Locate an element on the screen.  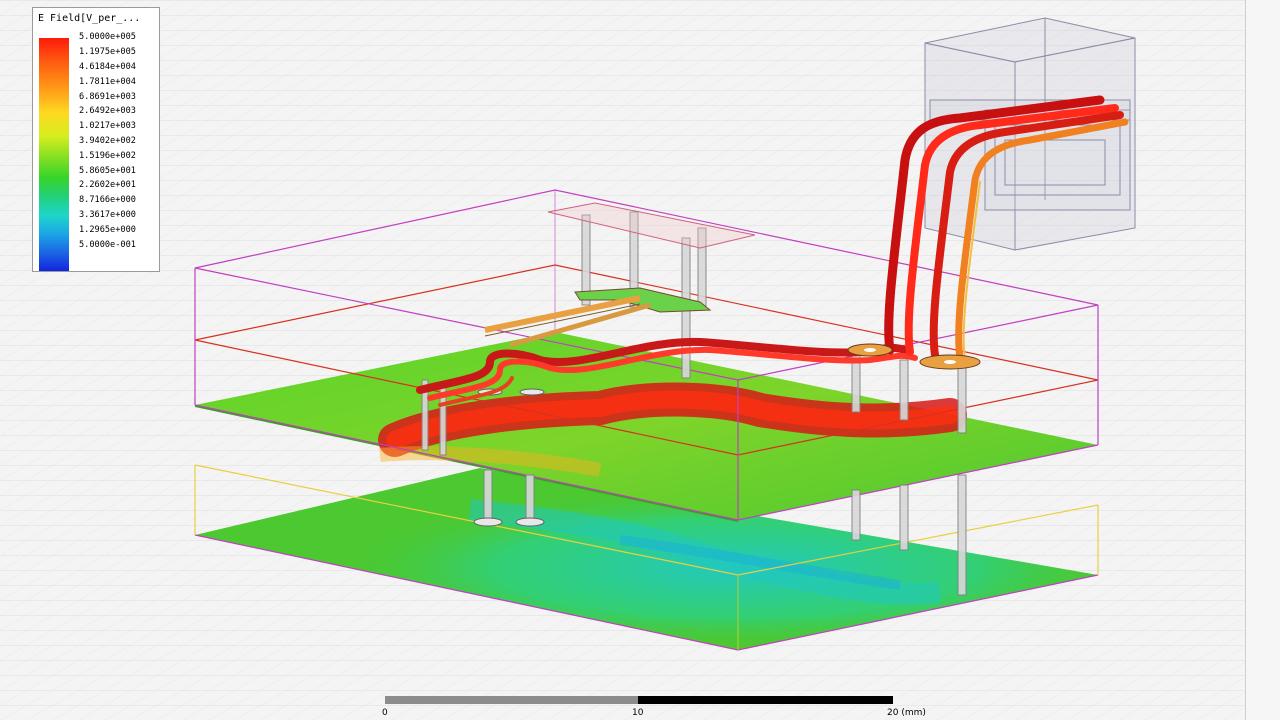
legend-label: 8.7166e+000 is located at coordinates (107, 200).